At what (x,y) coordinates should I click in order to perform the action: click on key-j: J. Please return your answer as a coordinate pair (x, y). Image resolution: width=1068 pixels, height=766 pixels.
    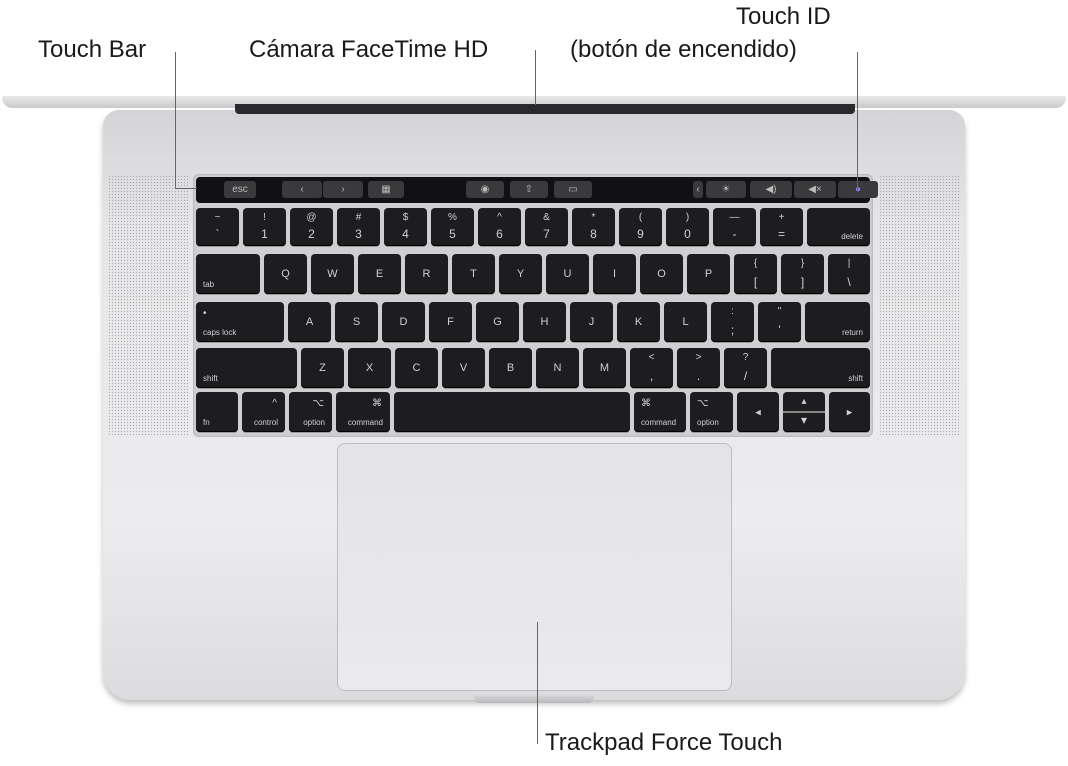
    Looking at the image, I should click on (591, 322).